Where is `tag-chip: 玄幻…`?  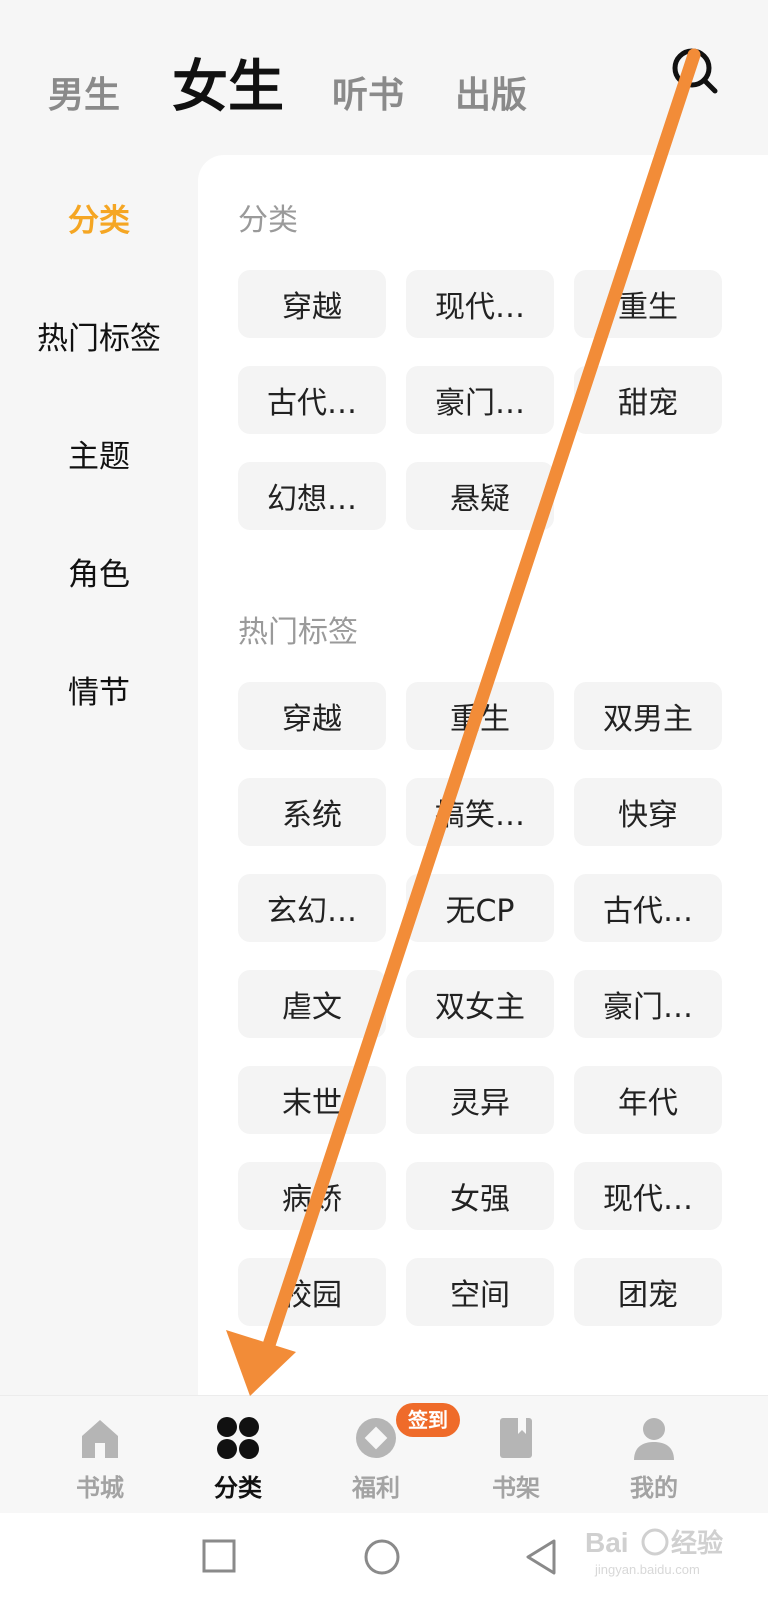 tag-chip: 玄幻… is located at coordinates (312, 908).